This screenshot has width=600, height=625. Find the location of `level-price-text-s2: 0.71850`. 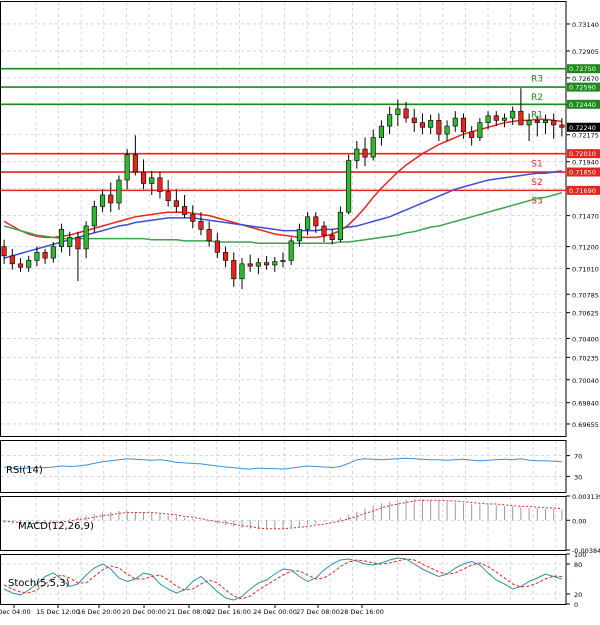

level-price-text-s2: 0.71850 is located at coordinates (582, 173).